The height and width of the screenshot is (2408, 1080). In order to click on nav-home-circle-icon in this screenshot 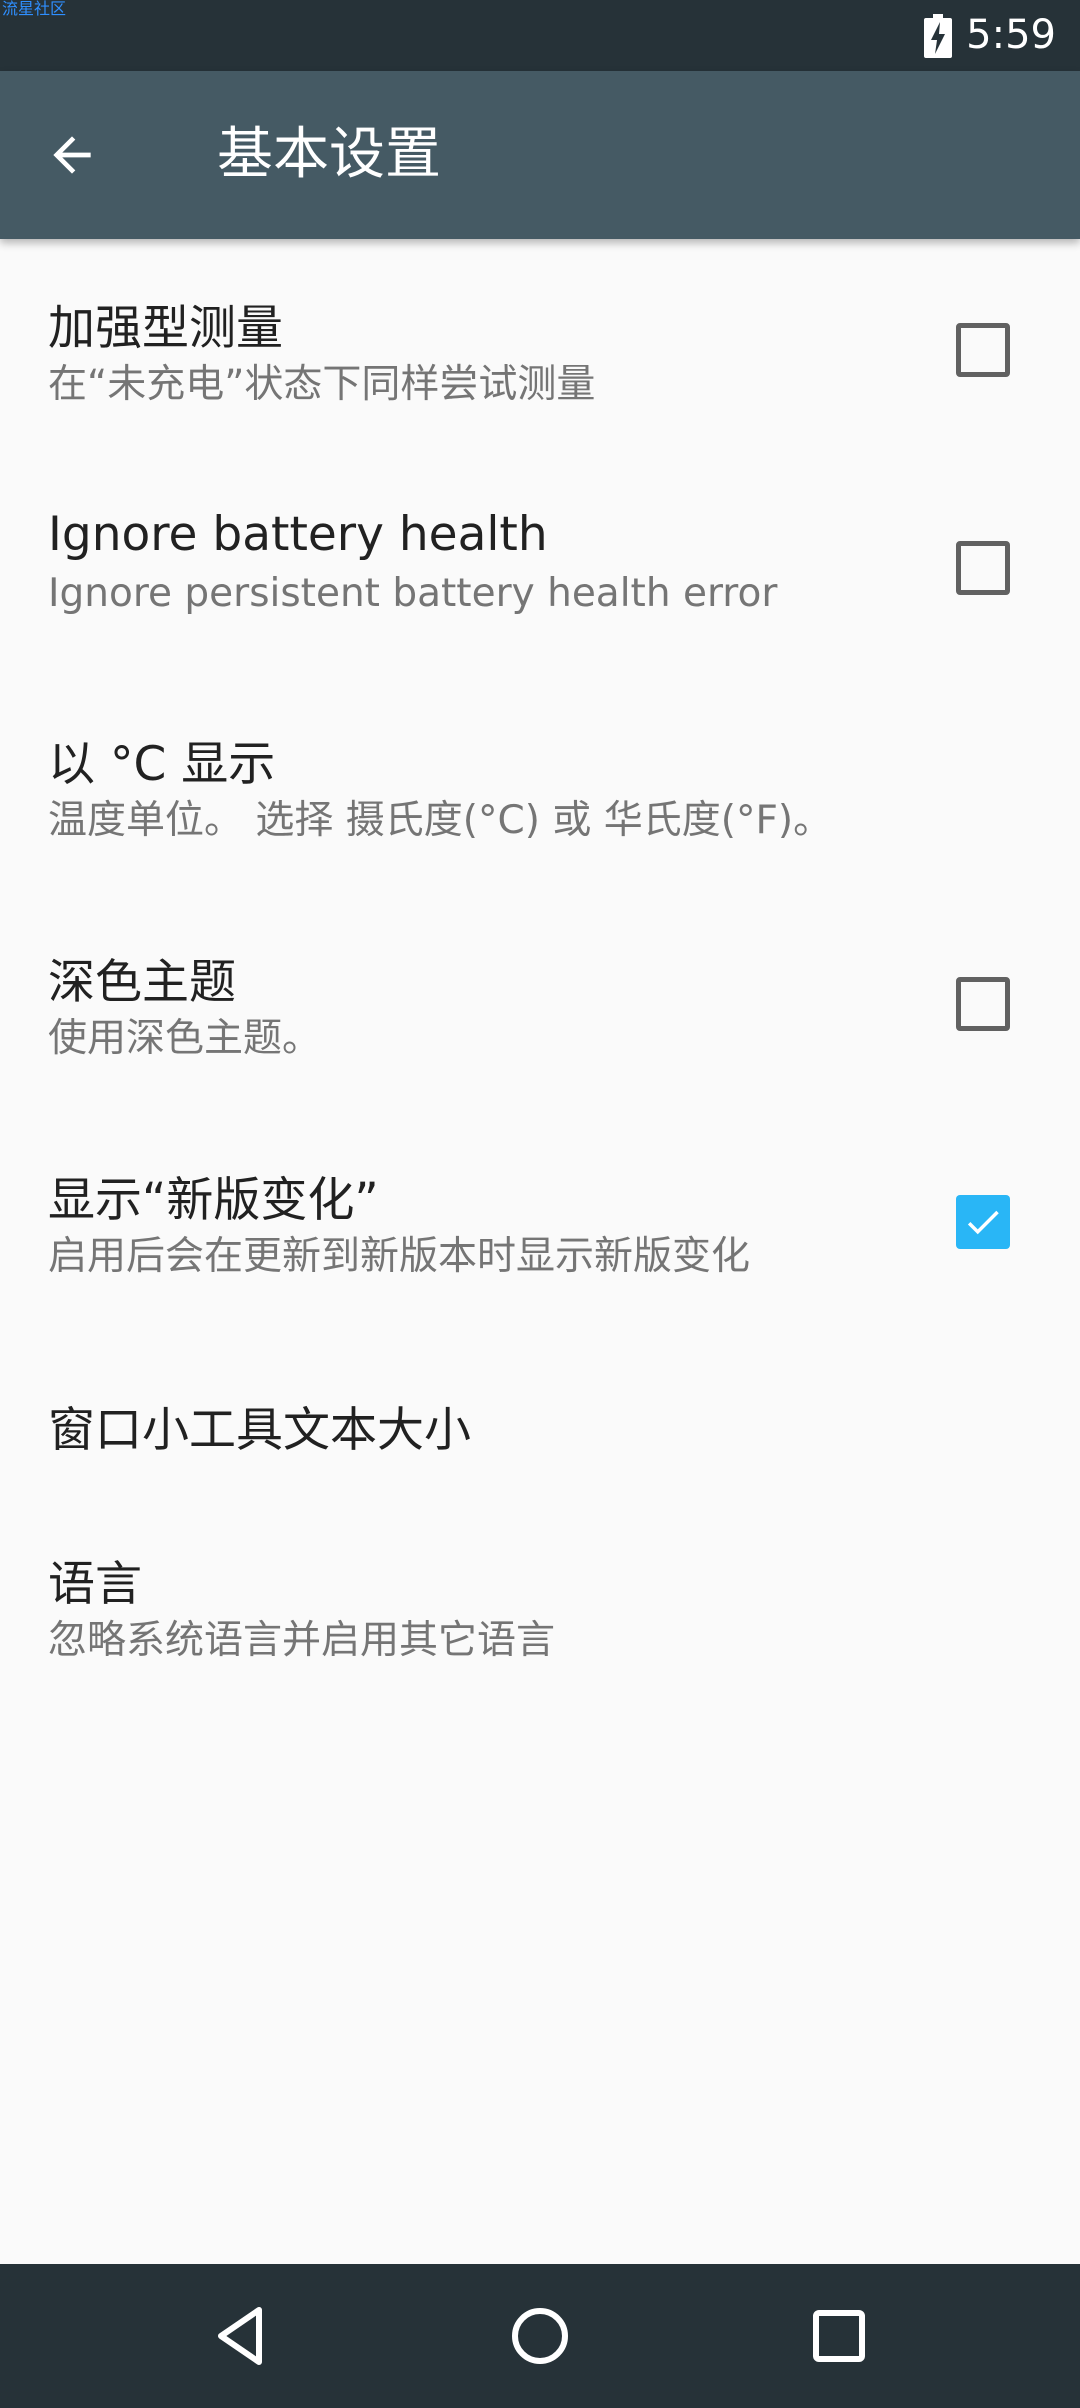, I will do `click(540, 2336)`.